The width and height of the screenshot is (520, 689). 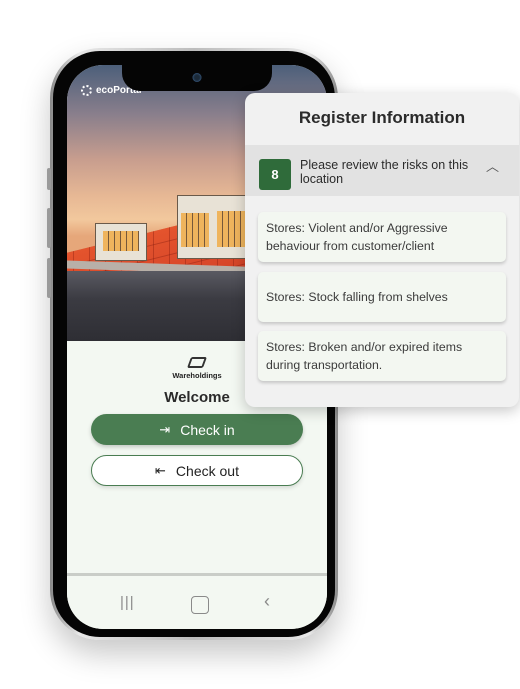 What do you see at coordinates (197, 77) in the screenshot?
I see `camera-icon` at bounding box center [197, 77].